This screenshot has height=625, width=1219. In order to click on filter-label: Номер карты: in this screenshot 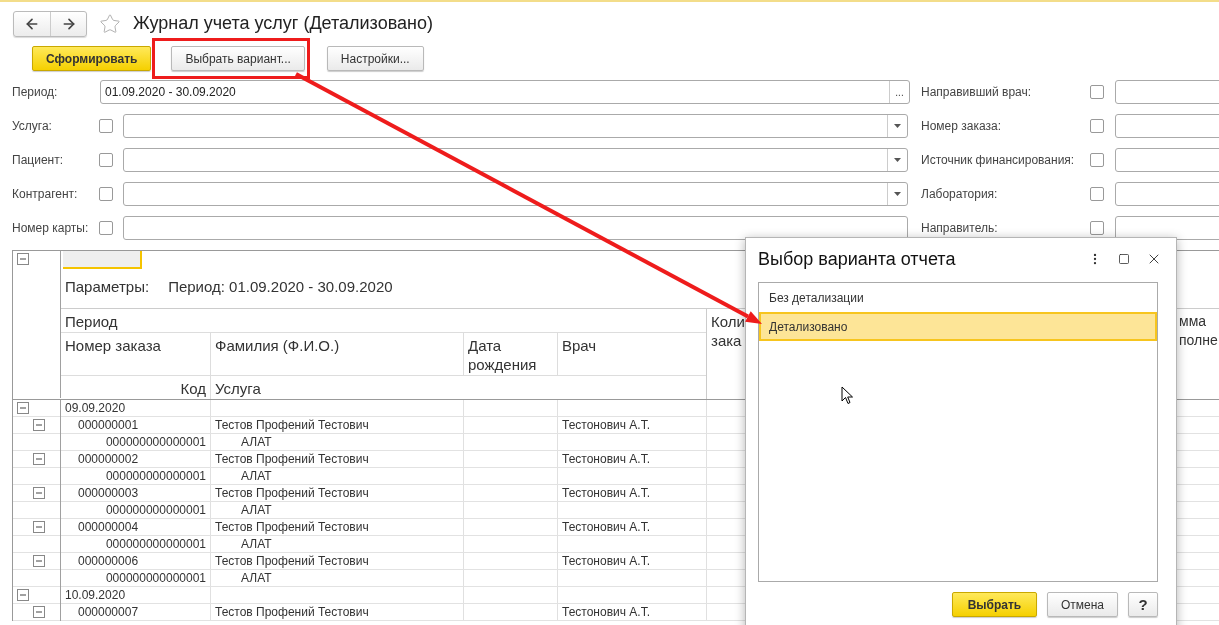, I will do `click(51, 228)`.